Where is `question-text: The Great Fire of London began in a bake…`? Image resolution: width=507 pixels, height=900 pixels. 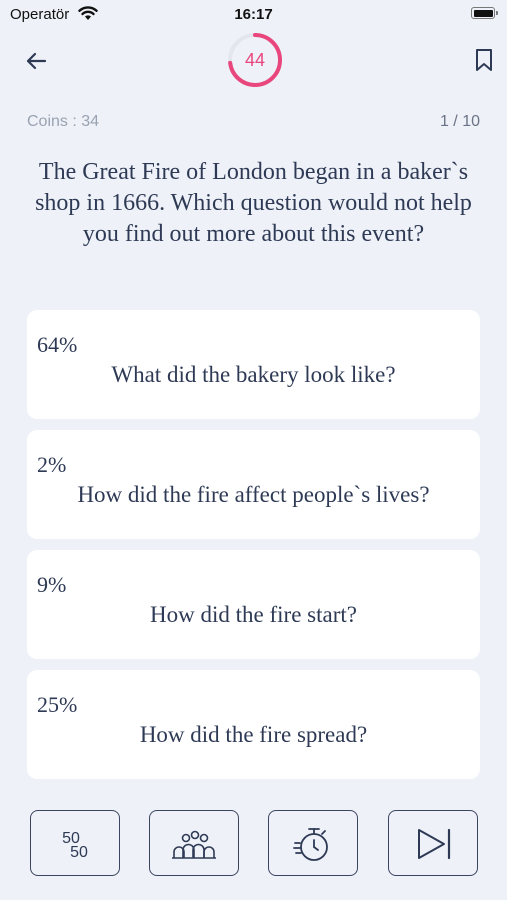
question-text: The Great Fire of London began in a bake… is located at coordinates (253, 203).